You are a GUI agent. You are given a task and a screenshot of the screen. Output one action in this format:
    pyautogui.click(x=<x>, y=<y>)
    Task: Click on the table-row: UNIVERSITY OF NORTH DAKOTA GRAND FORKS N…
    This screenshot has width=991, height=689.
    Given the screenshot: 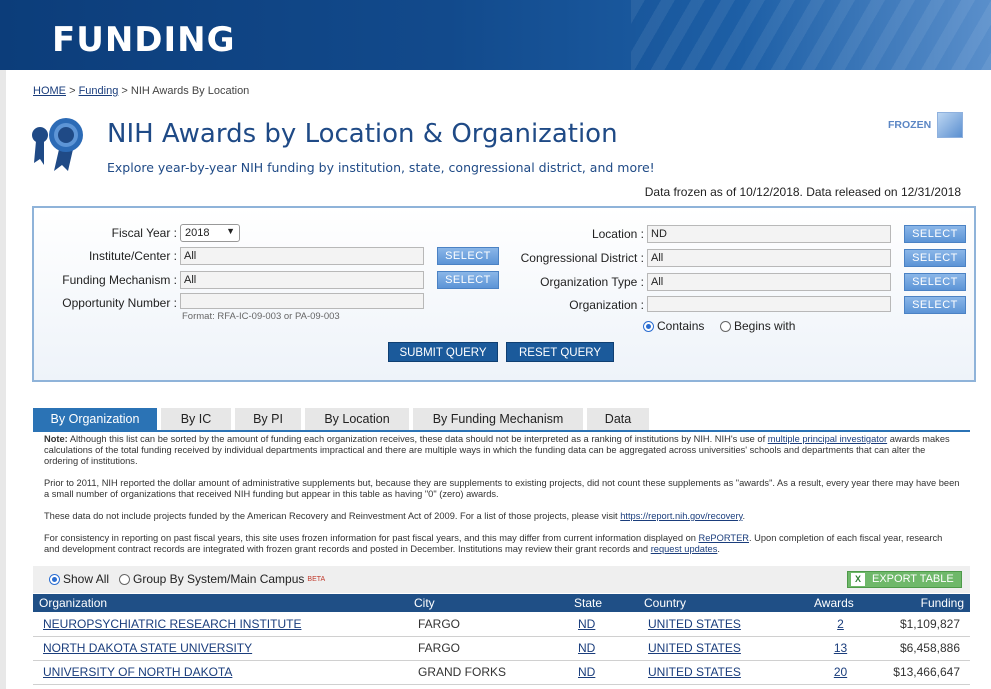 What is the action you would take?
    pyautogui.click(x=501, y=672)
    